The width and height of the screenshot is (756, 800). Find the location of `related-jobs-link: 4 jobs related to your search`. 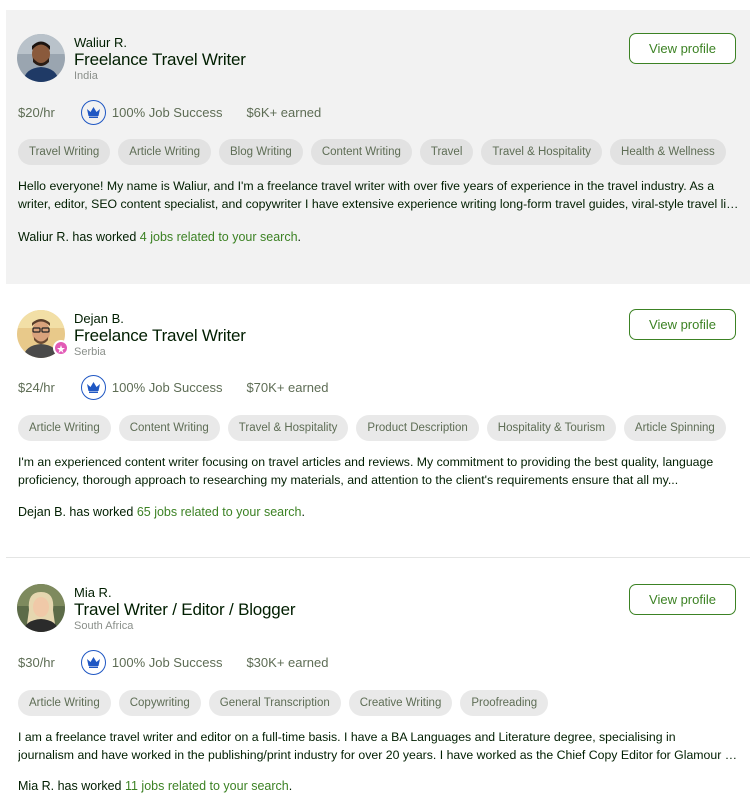

related-jobs-link: 4 jobs related to your search is located at coordinates (219, 237).